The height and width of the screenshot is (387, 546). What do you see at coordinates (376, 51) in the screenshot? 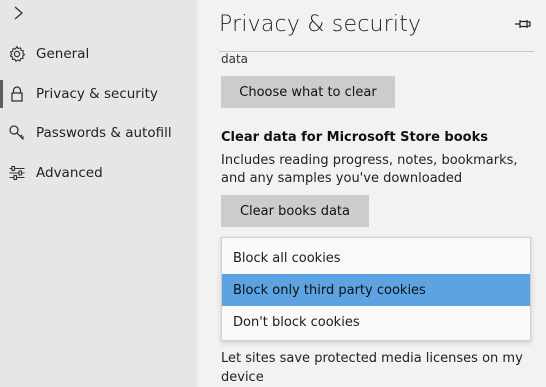
I see `header-divider` at bounding box center [376, 51].